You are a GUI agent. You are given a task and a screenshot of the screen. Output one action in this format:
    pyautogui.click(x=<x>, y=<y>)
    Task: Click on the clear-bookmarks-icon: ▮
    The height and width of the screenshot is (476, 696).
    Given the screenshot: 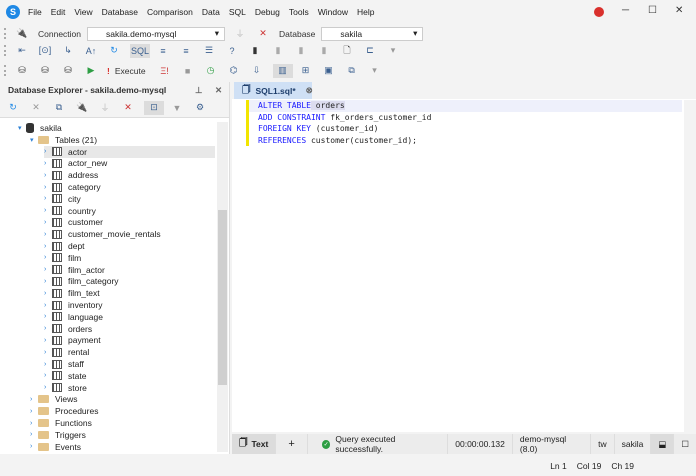 What is the action you would take?
    pyautogui.click(x=324, y=51)
    